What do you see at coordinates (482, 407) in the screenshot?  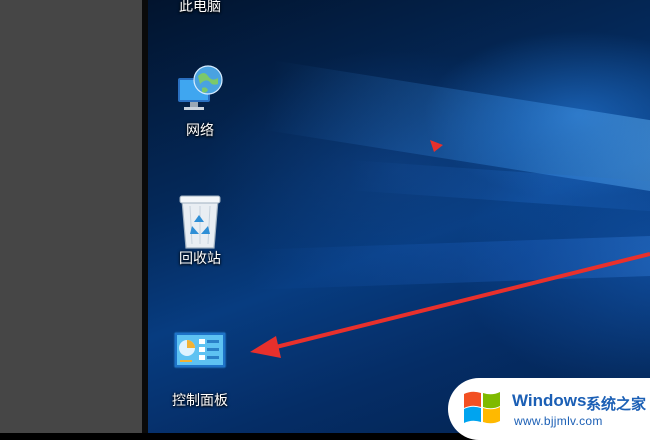 I see `windows-logo-icon` at bounding box center [482, 407].